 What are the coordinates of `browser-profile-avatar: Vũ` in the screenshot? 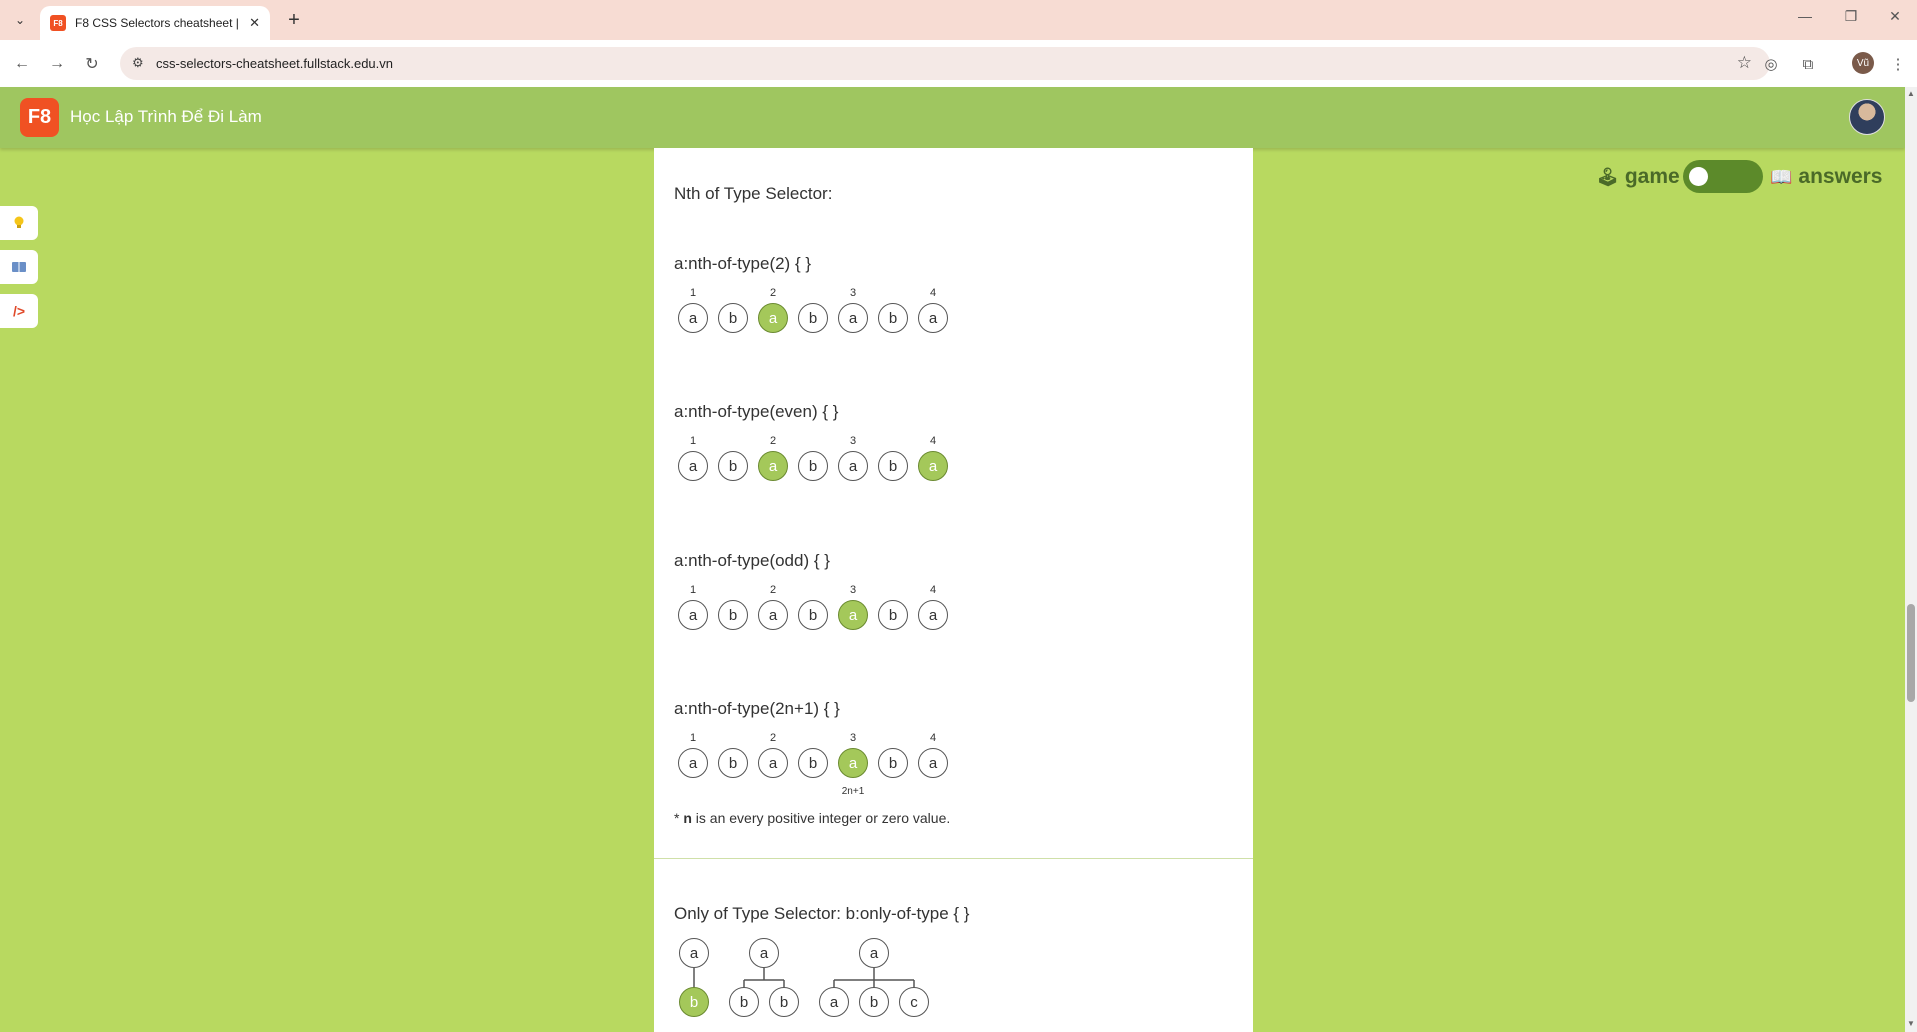 It's located at (1863, 63).